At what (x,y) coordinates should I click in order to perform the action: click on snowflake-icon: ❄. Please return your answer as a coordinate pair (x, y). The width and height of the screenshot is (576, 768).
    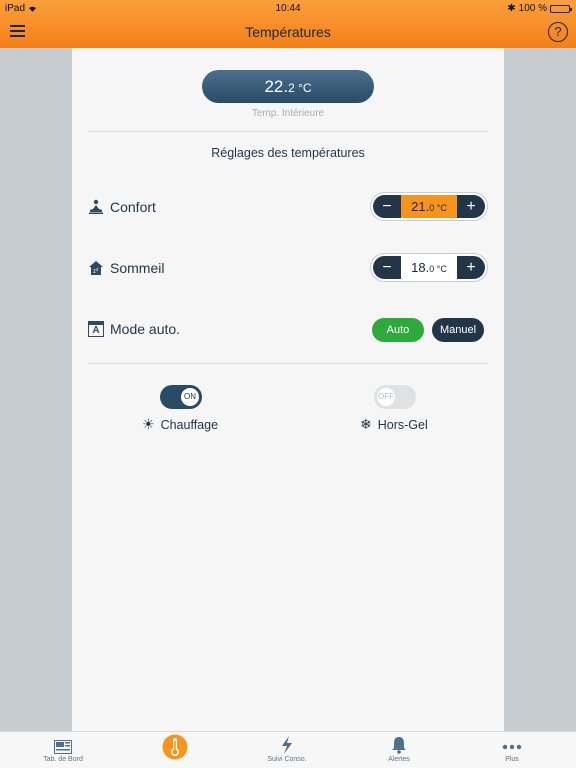
    Looking at the image, I should click on (366, 424).